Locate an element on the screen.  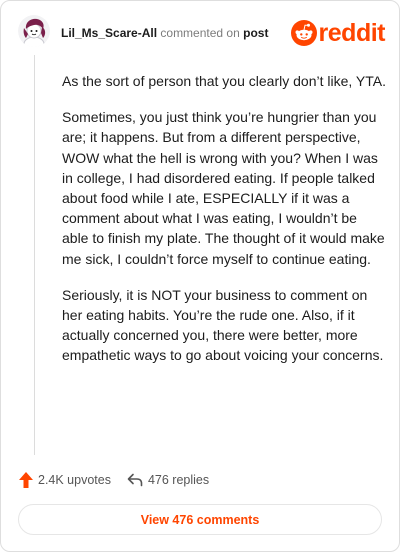
reddit-snoo-icon is located at coordinates (303, 33).